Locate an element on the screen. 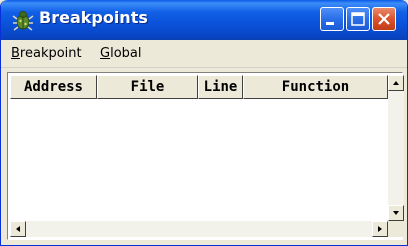 The image size is (408, 246). horizontal-scrollbar is located at coordinates (199, 229).